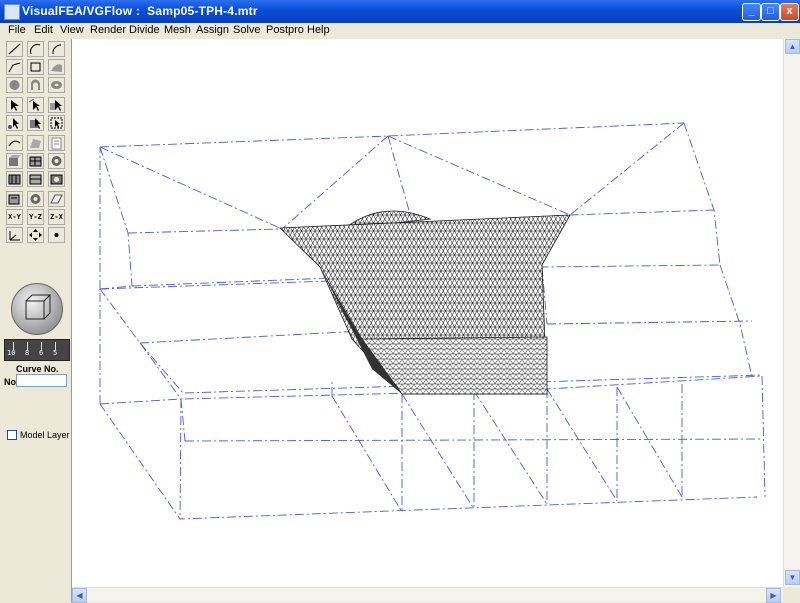 The height and width of the screenshot is (603, 800). Describe the element at coordinates (35, 179) in the screenshot. I see `block-grid-button` at that location.